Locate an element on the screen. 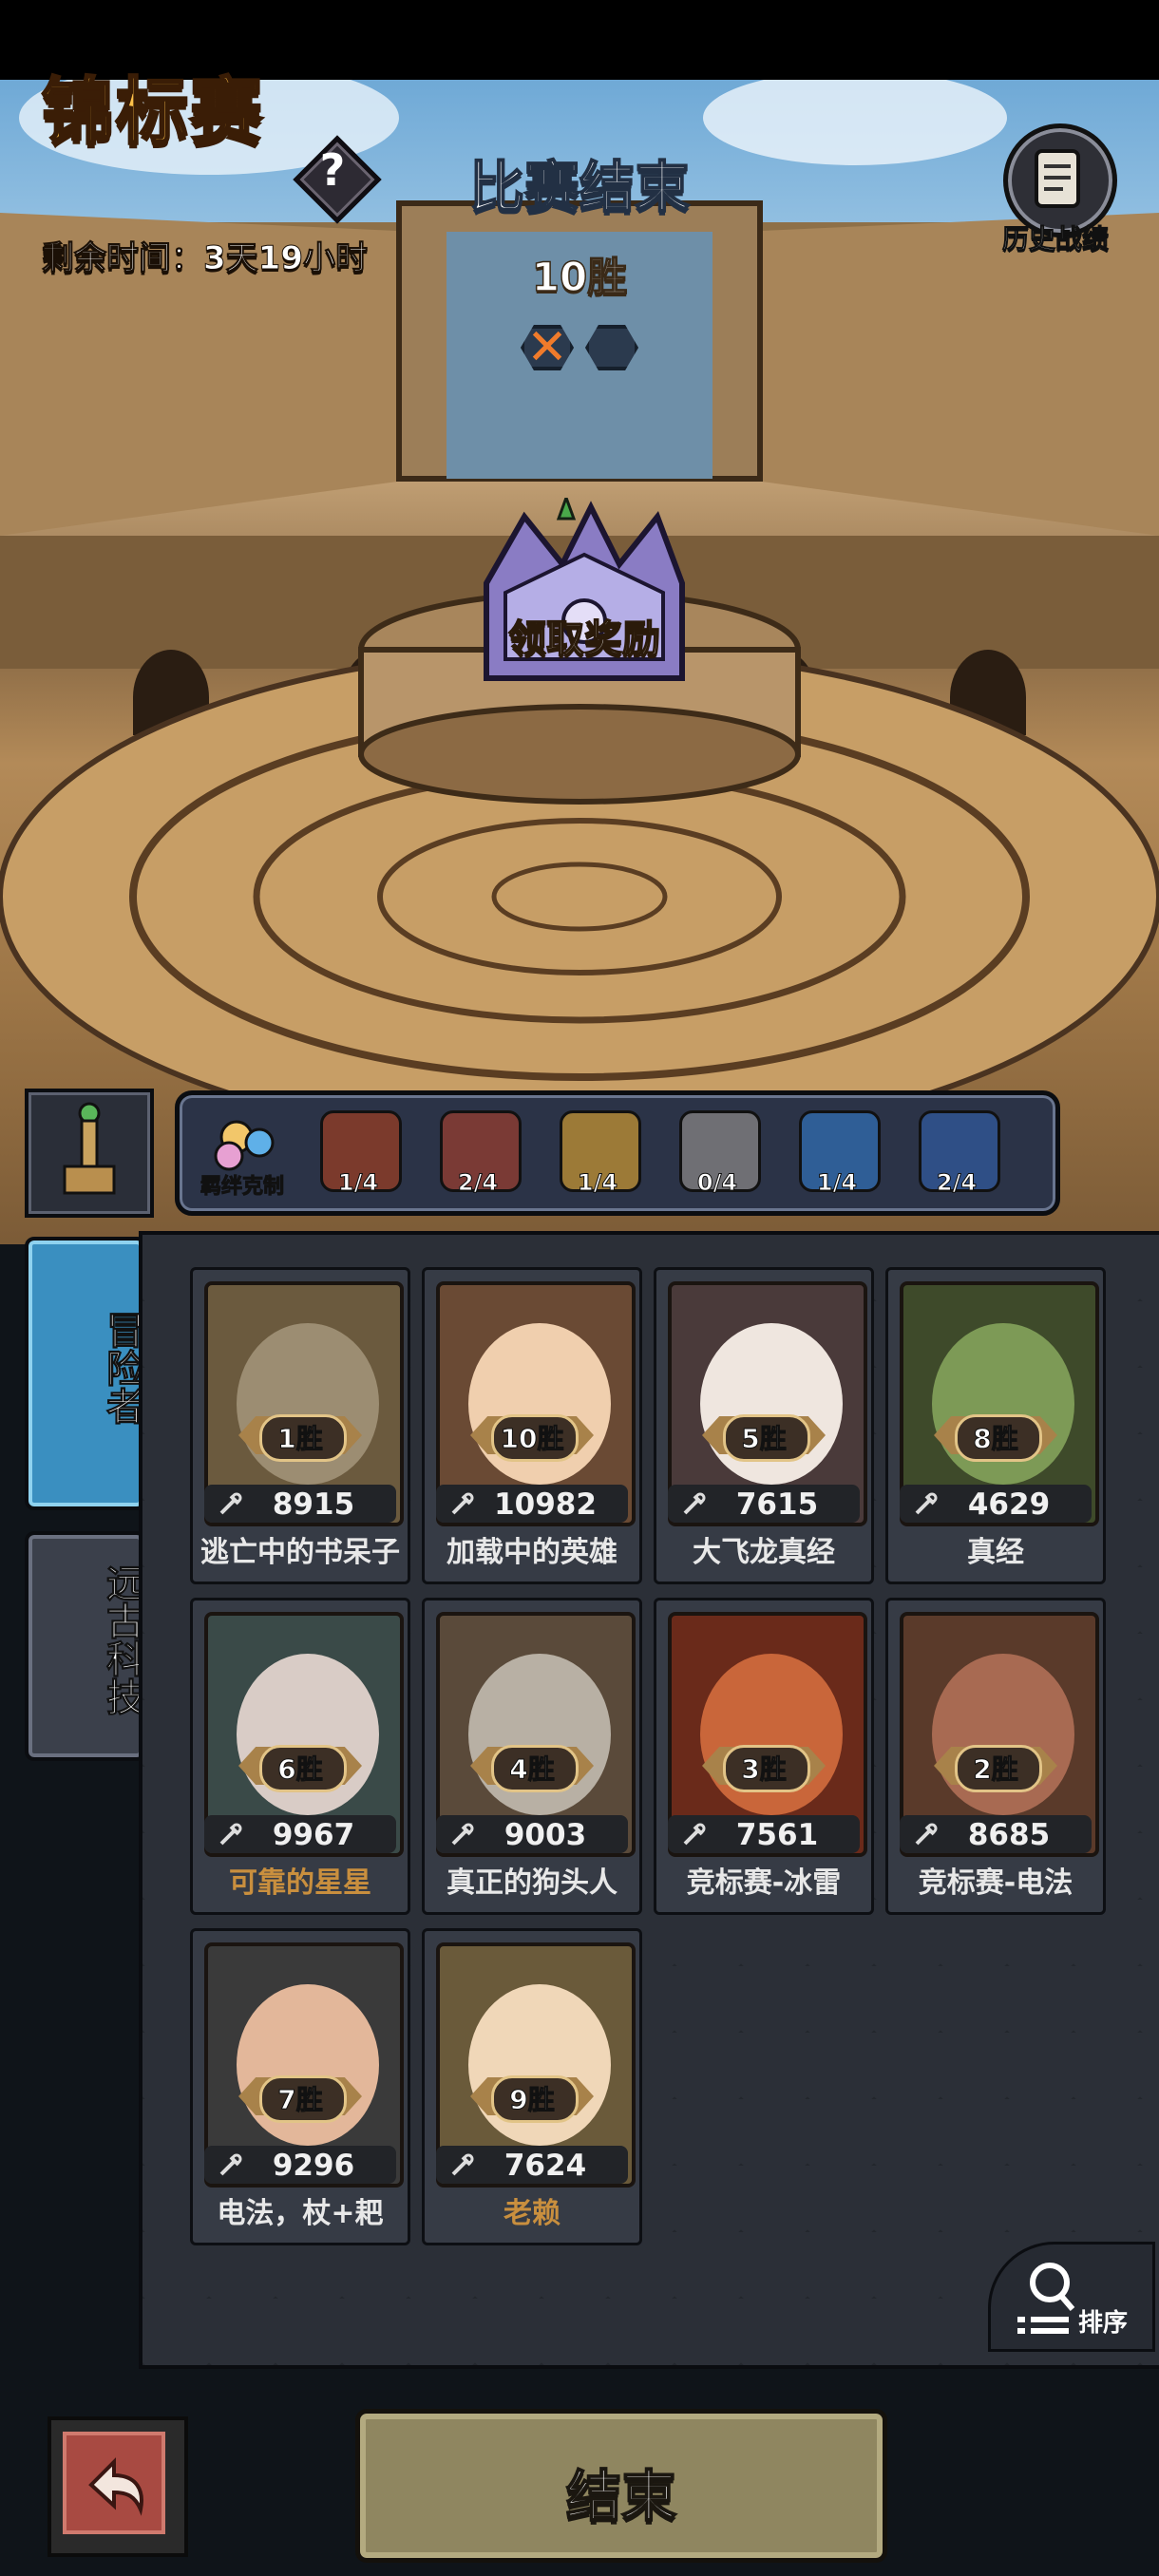 The image size is (1159, 2576). bond-counter-label: 羁绊克制 is located at coordinates (242, 1187).